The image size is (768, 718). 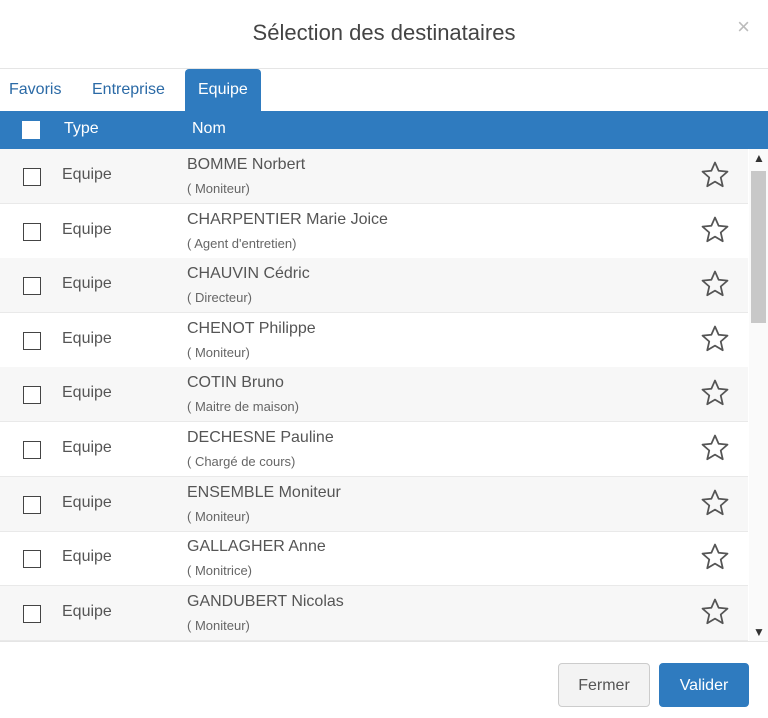 What do you see at coordinates (246, 164) in the screenshot?
I see `row-name: BOMME Norbert` at bounding box center [246, 164].